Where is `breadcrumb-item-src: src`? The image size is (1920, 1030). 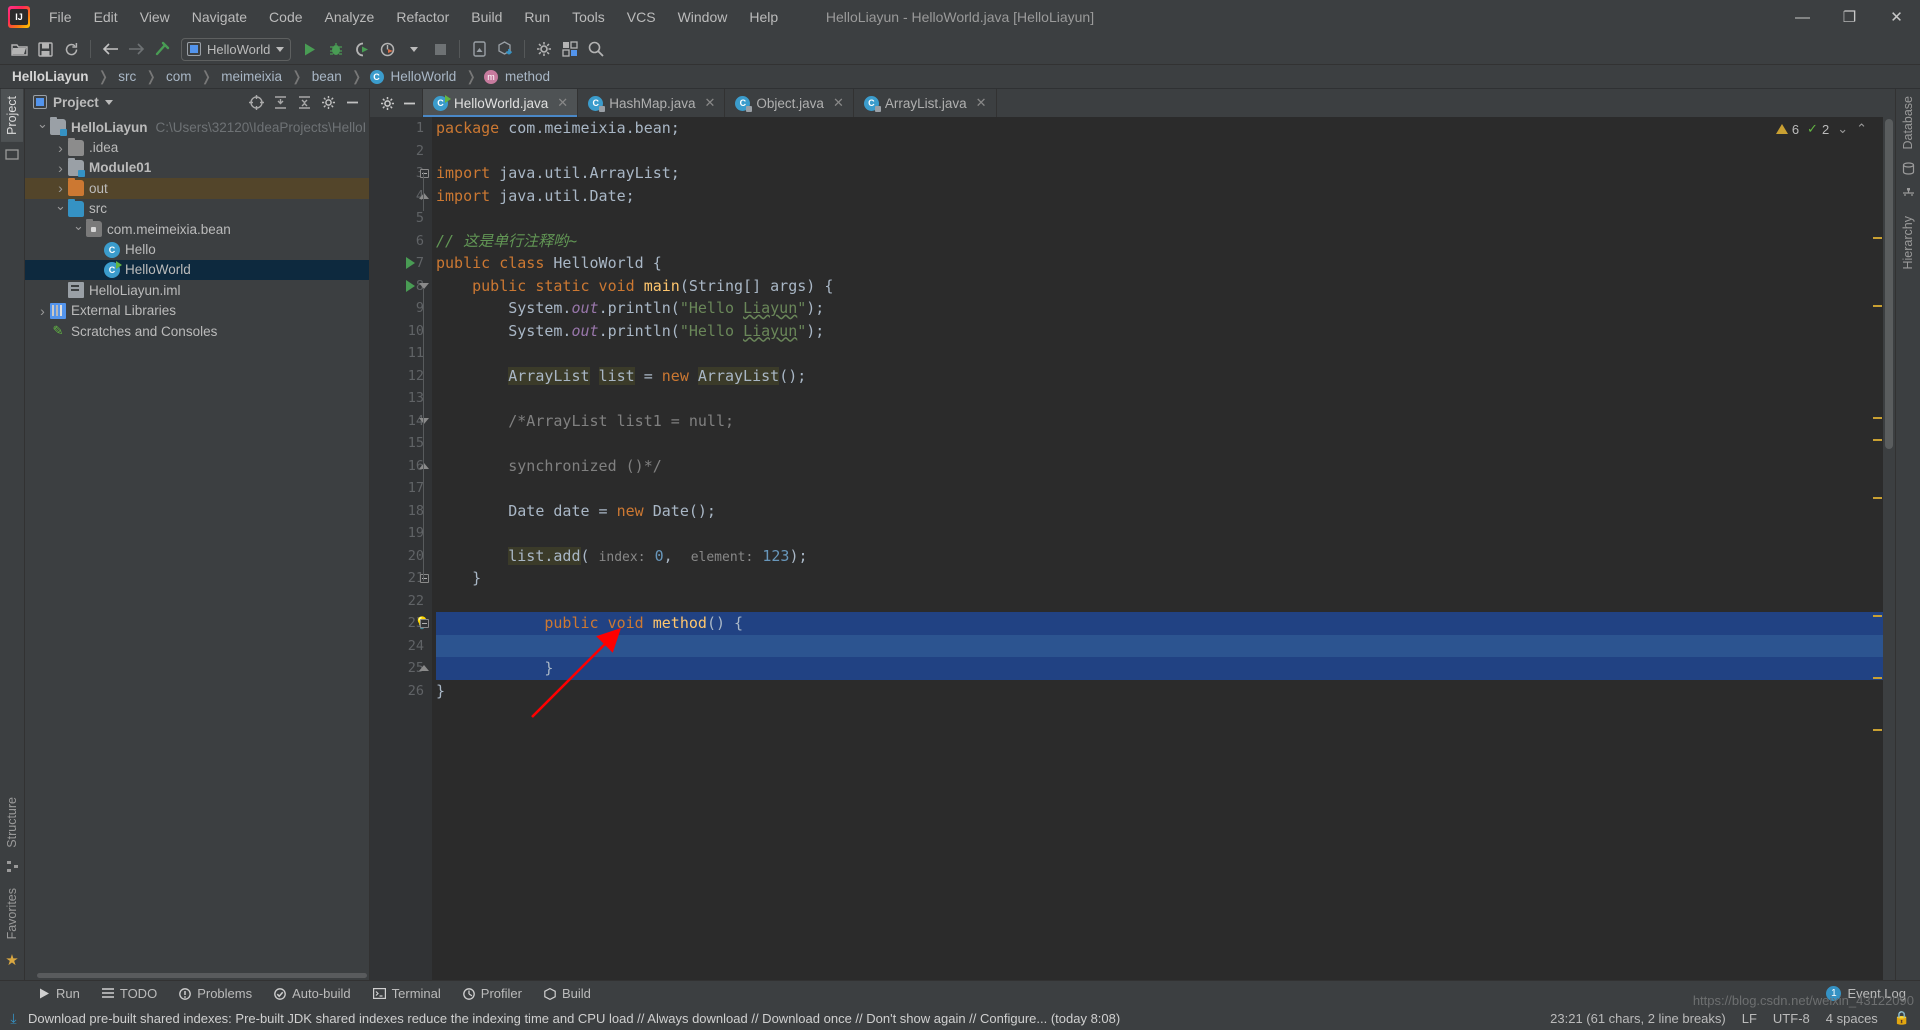
breadcrumb-item-src: src is located at coordinates (127, 76).